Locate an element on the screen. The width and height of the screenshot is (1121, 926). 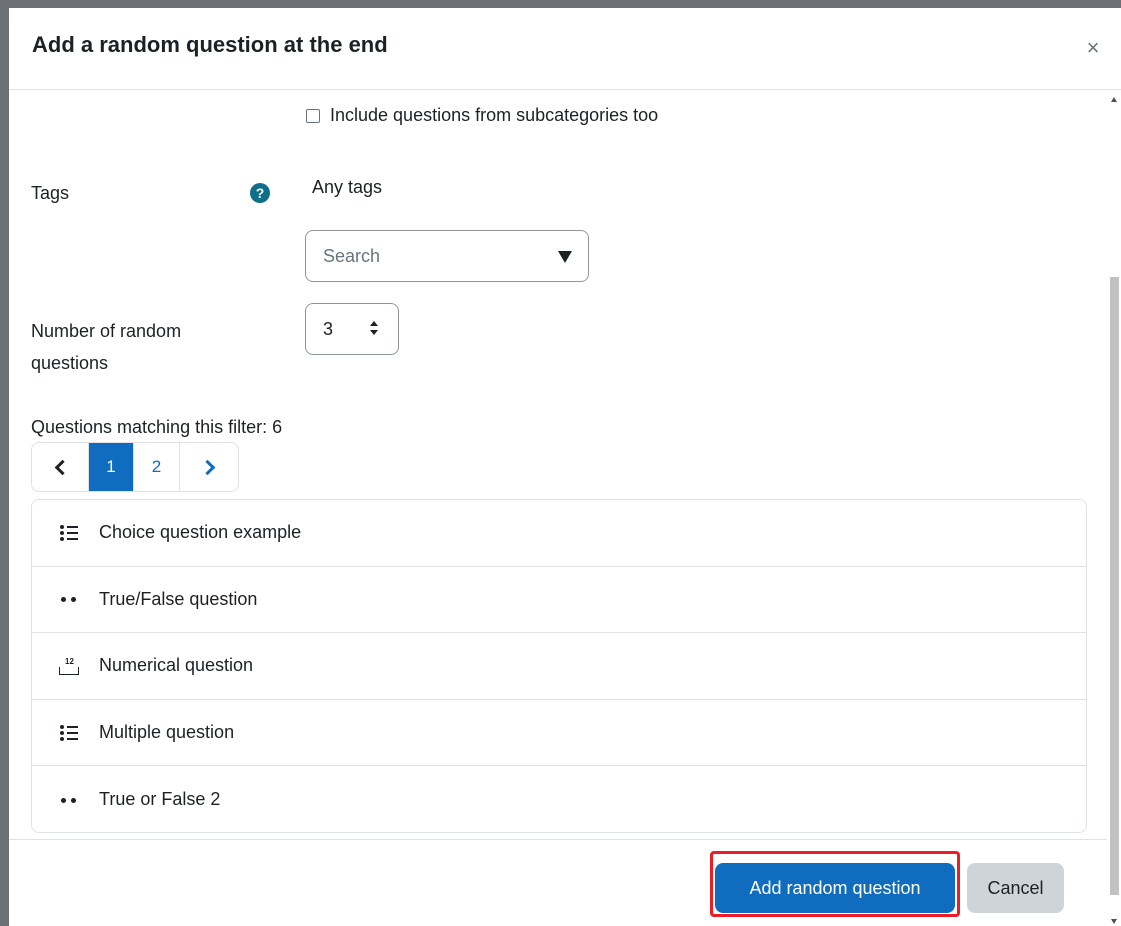
scrollbar is located at coordinates (1114, 508).